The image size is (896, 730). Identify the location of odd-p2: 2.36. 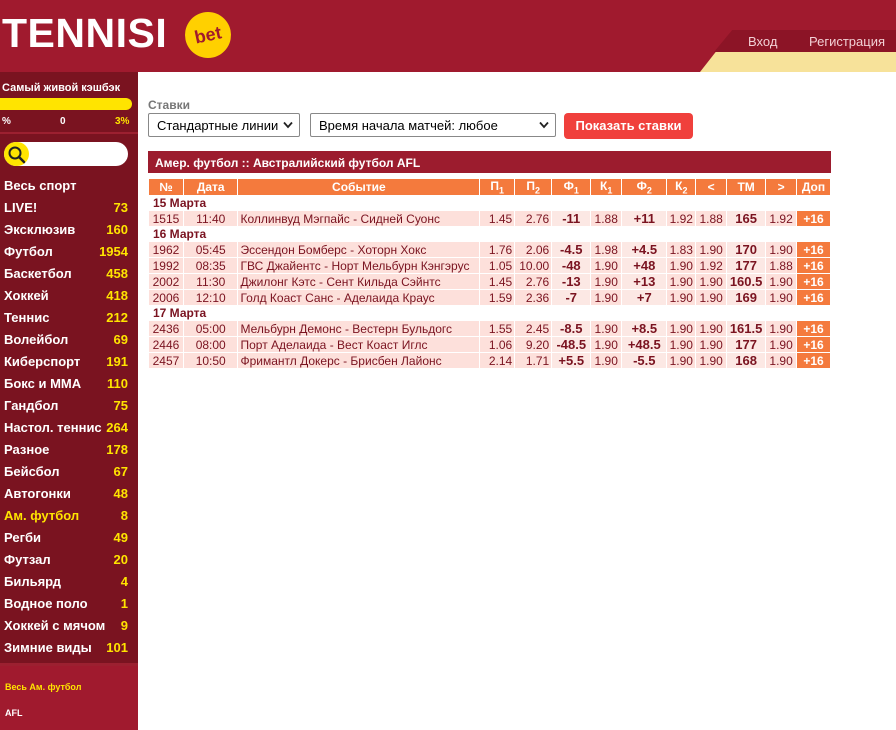
(533, 298).